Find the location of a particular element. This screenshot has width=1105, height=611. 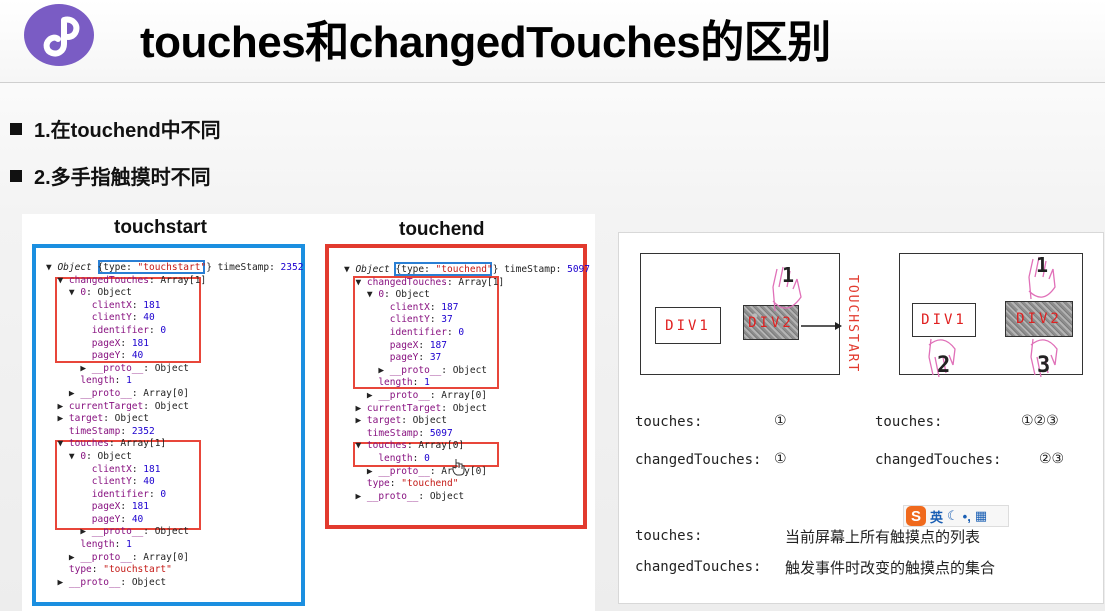

finger-number: 3 is located at coordinates (1044, 365).